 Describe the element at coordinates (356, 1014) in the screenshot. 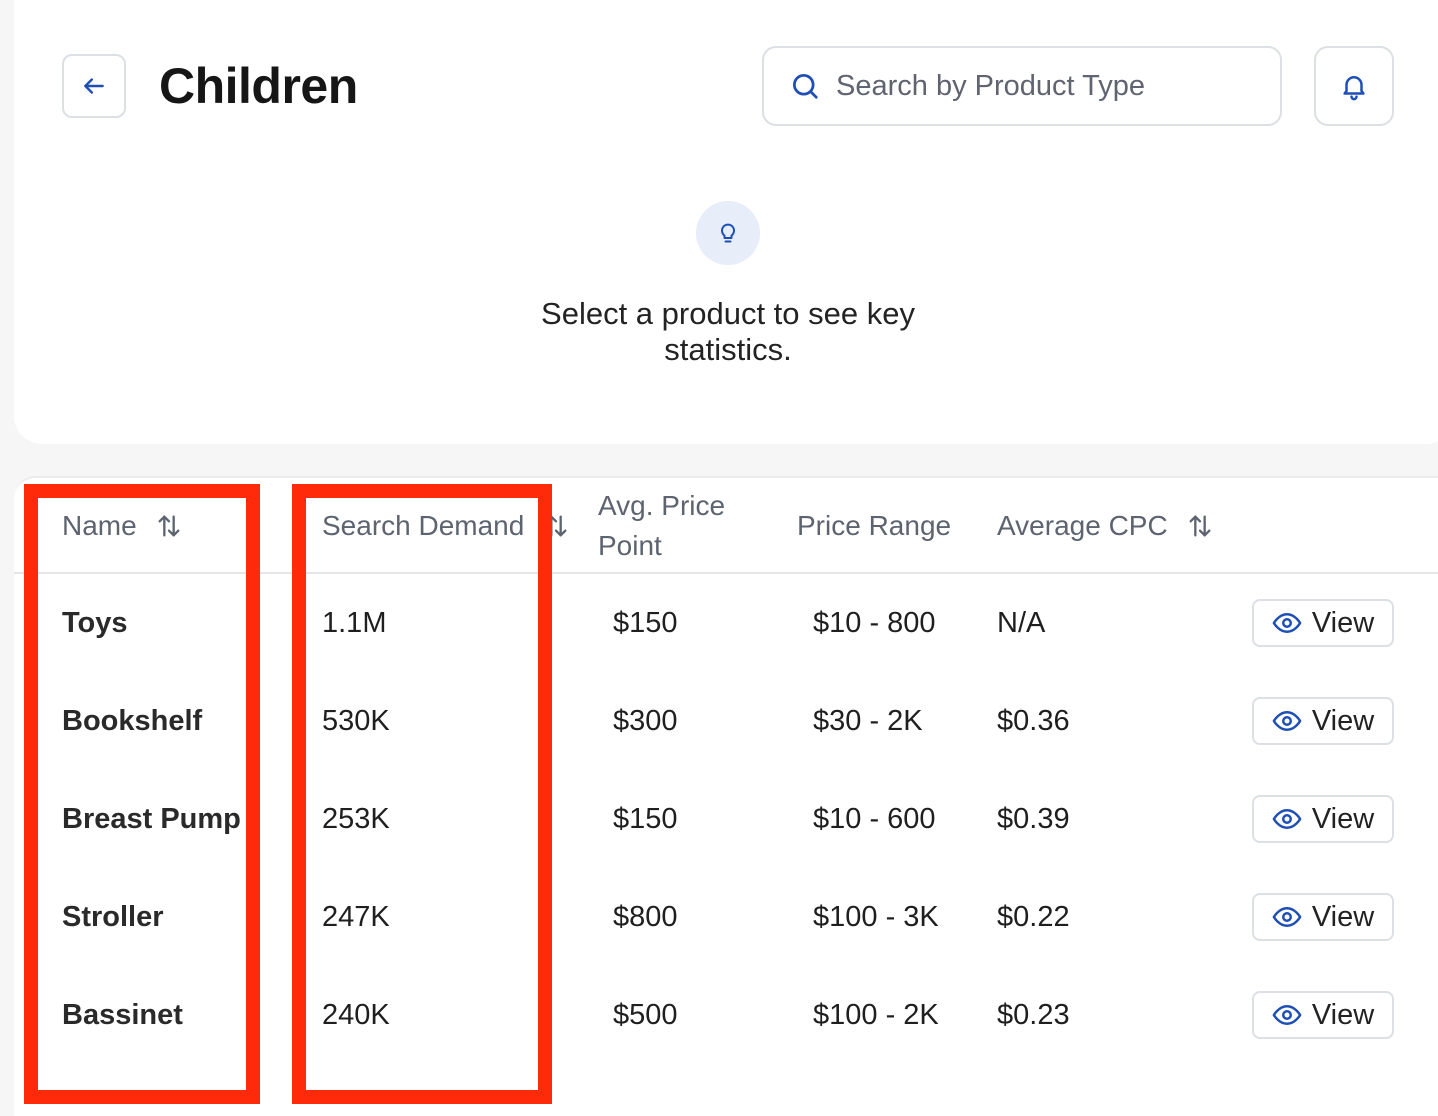

I see `cell-search-demand: 240K` at that location.